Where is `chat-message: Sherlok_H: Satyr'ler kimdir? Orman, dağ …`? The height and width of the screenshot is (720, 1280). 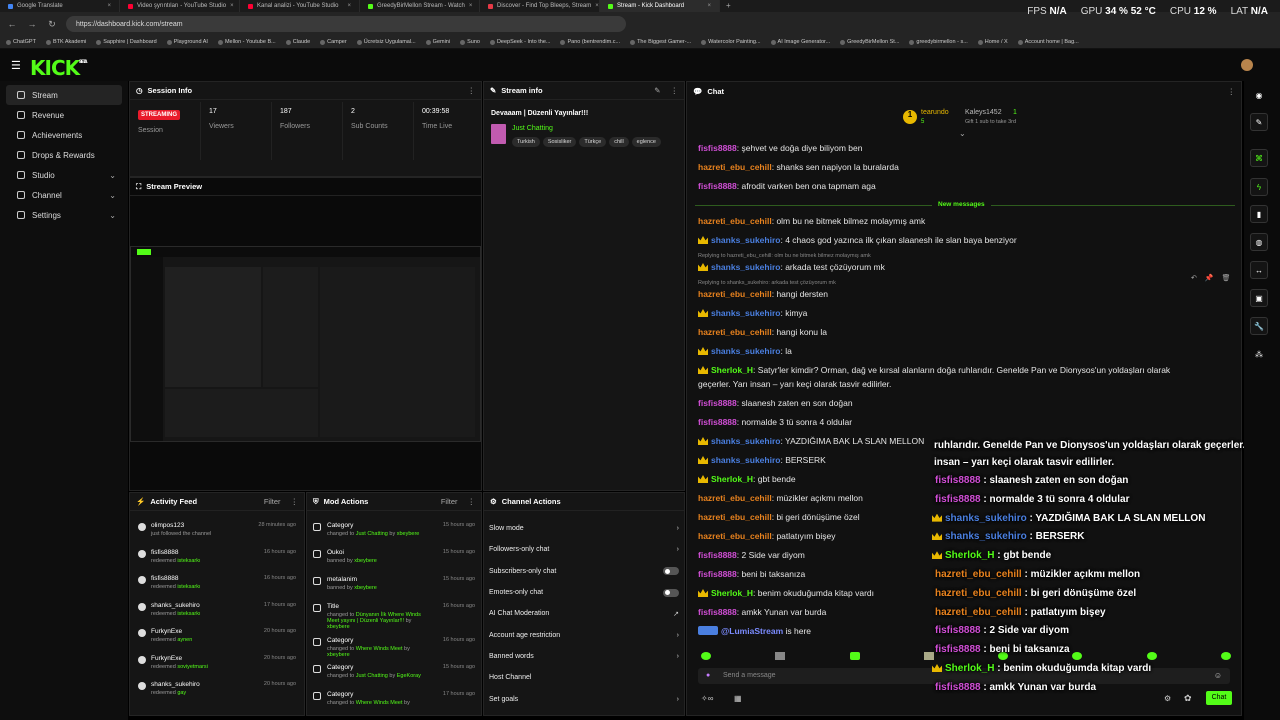
chat-message: Sherlok_H: Satyr'ler kimdir? Orman, dağ … is located at coordinates (934, 370).